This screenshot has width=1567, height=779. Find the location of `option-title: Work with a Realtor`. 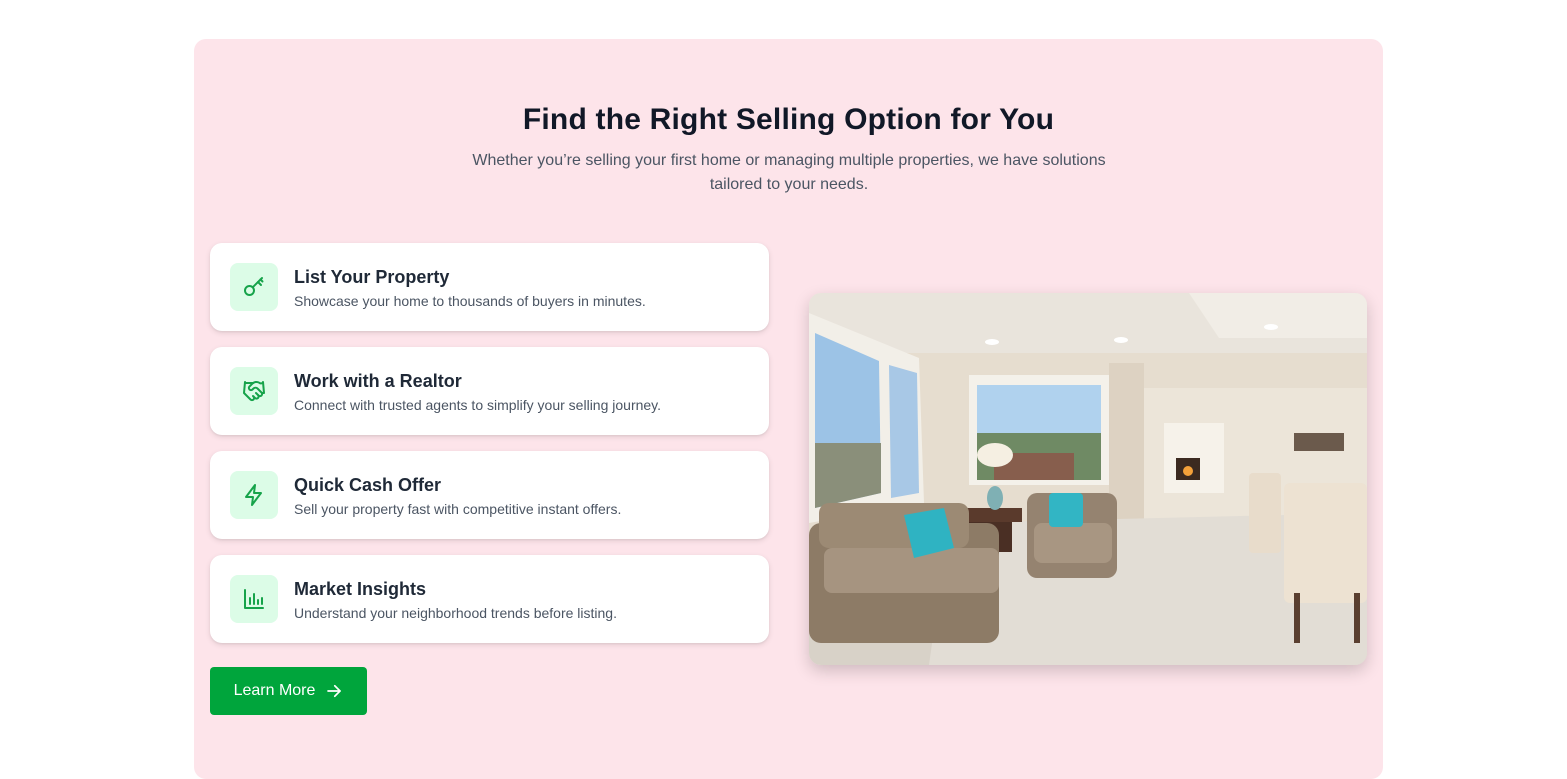

option-title: Work with a Realtor is located at coordinates (378, 381).